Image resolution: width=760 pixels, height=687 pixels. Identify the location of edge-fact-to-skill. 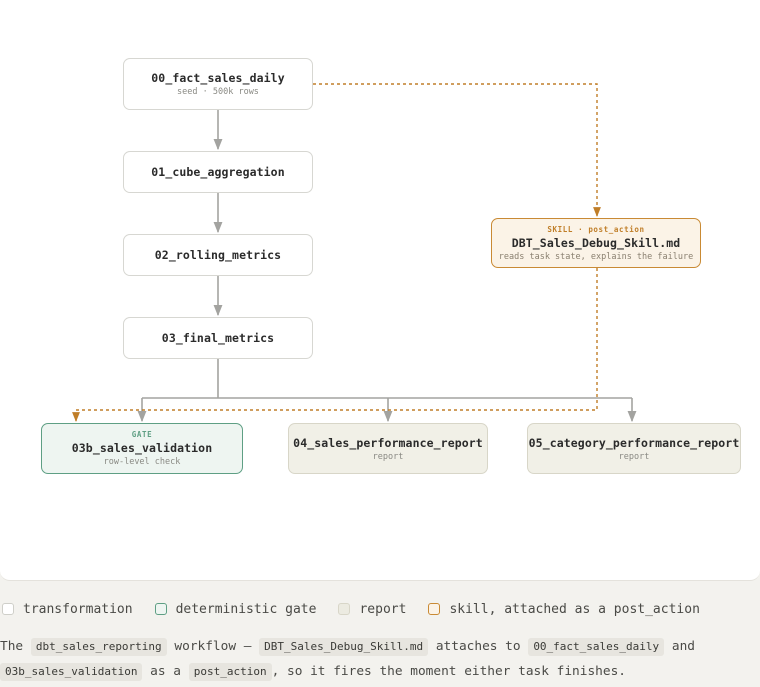
(457, 150).